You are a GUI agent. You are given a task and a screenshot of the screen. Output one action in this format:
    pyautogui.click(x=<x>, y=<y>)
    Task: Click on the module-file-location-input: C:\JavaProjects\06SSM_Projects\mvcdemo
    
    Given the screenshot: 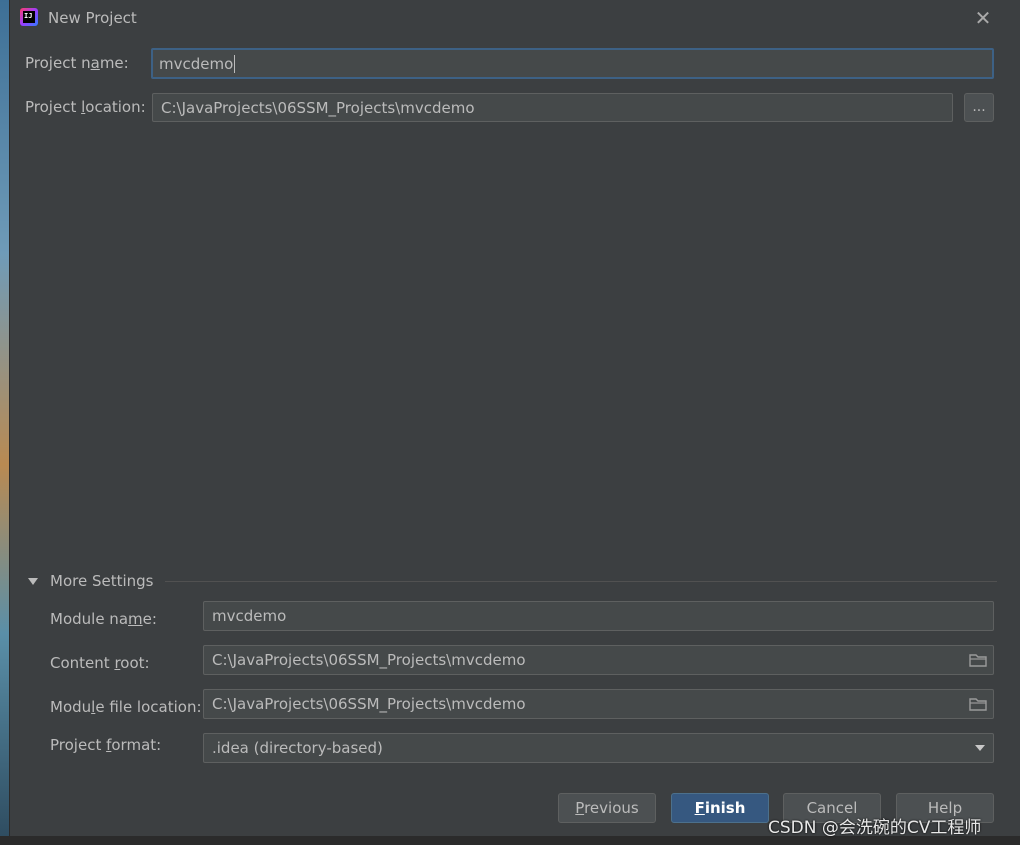 What is the action you would take?
    pyautogui.click(x=598, y=704)
    